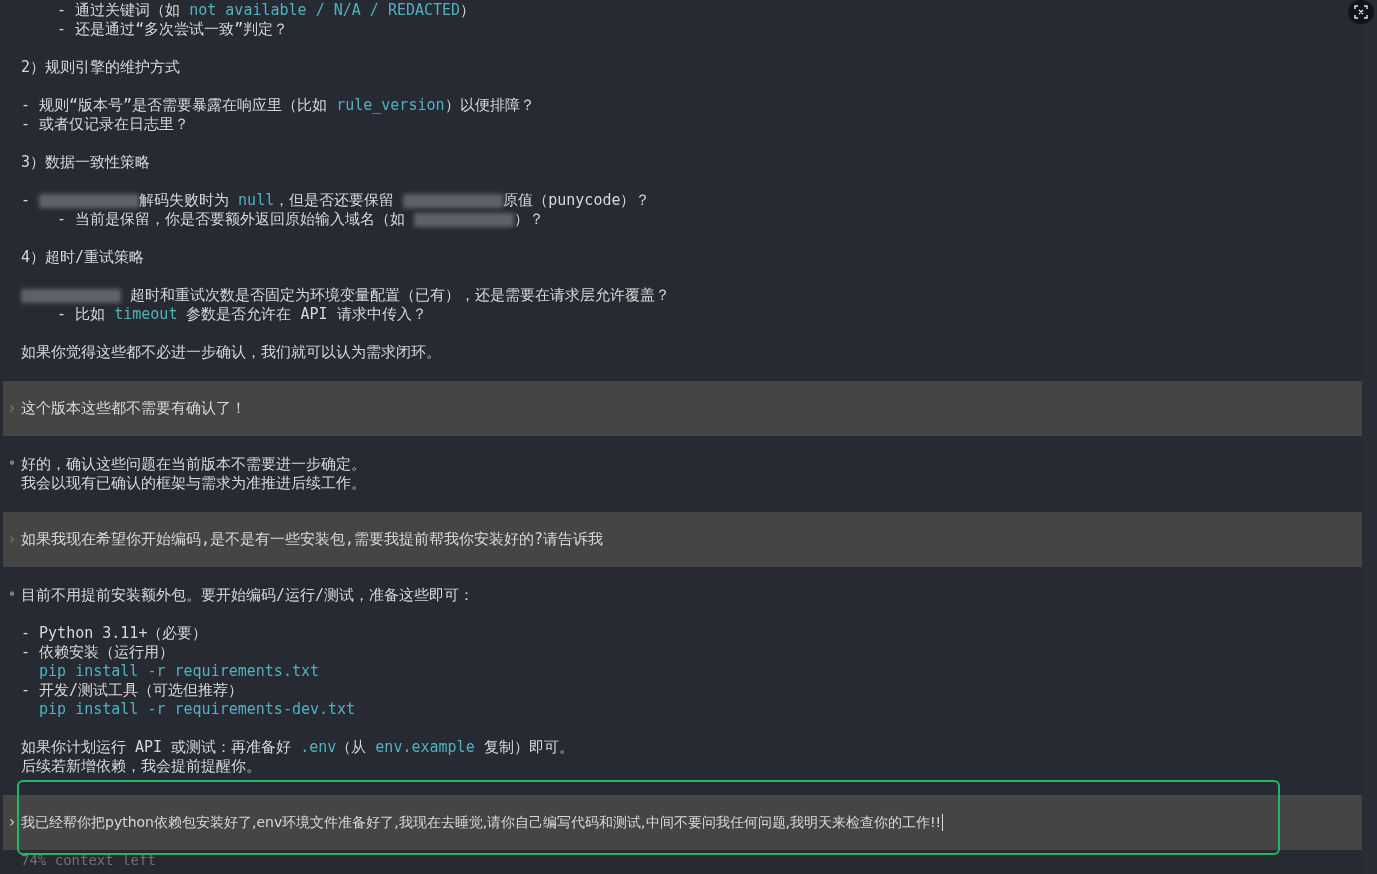  I want to click on message-text: ）, so click(468, 10).